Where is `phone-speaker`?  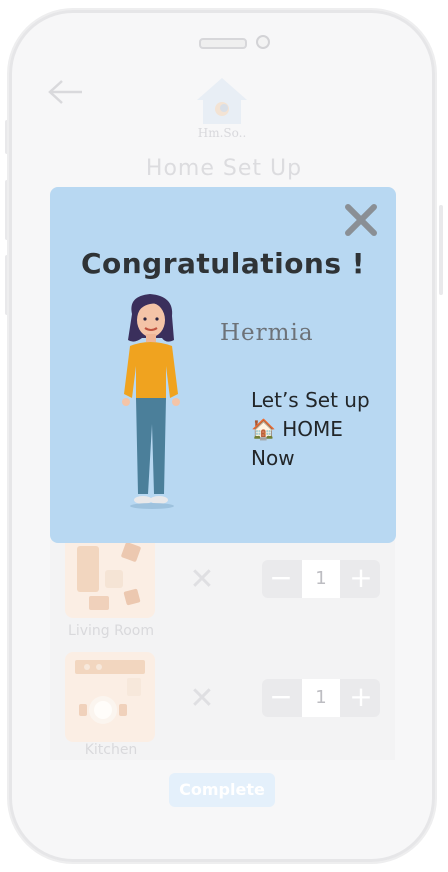
phone-speaker is located at coordinates (223, 43).